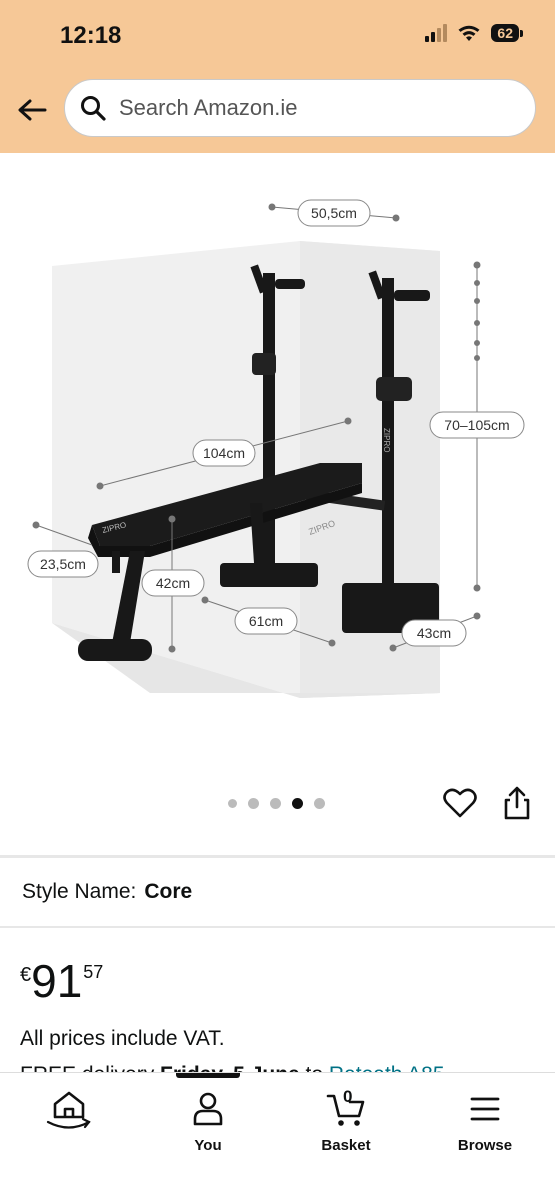 The image size is (555, 1200). What do you see at coordinates (386, 440) in the screenshot?
I see `svg-text: ZIPRO` at bounding box center [386, 440].